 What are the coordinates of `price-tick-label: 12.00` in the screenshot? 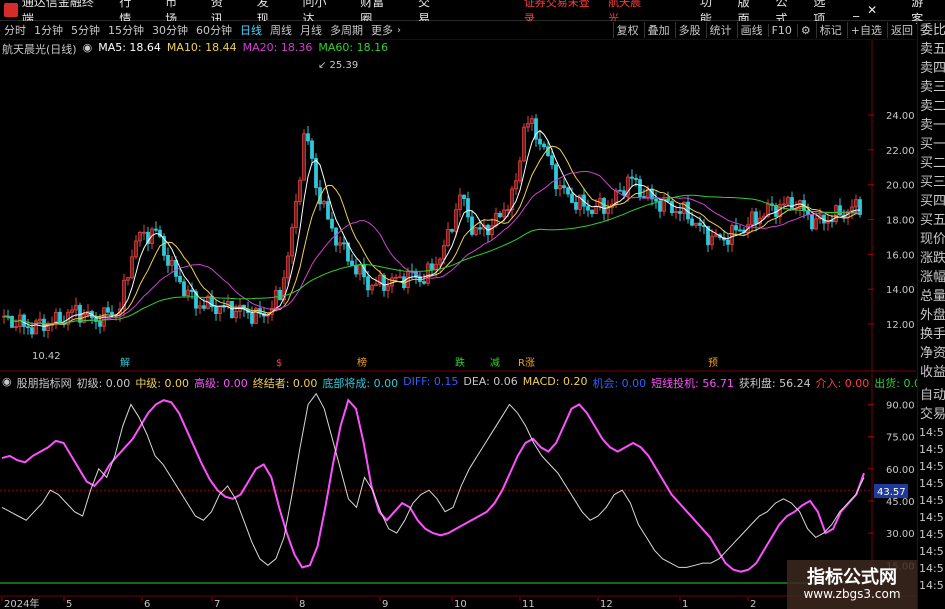 It's located at (900, 325).